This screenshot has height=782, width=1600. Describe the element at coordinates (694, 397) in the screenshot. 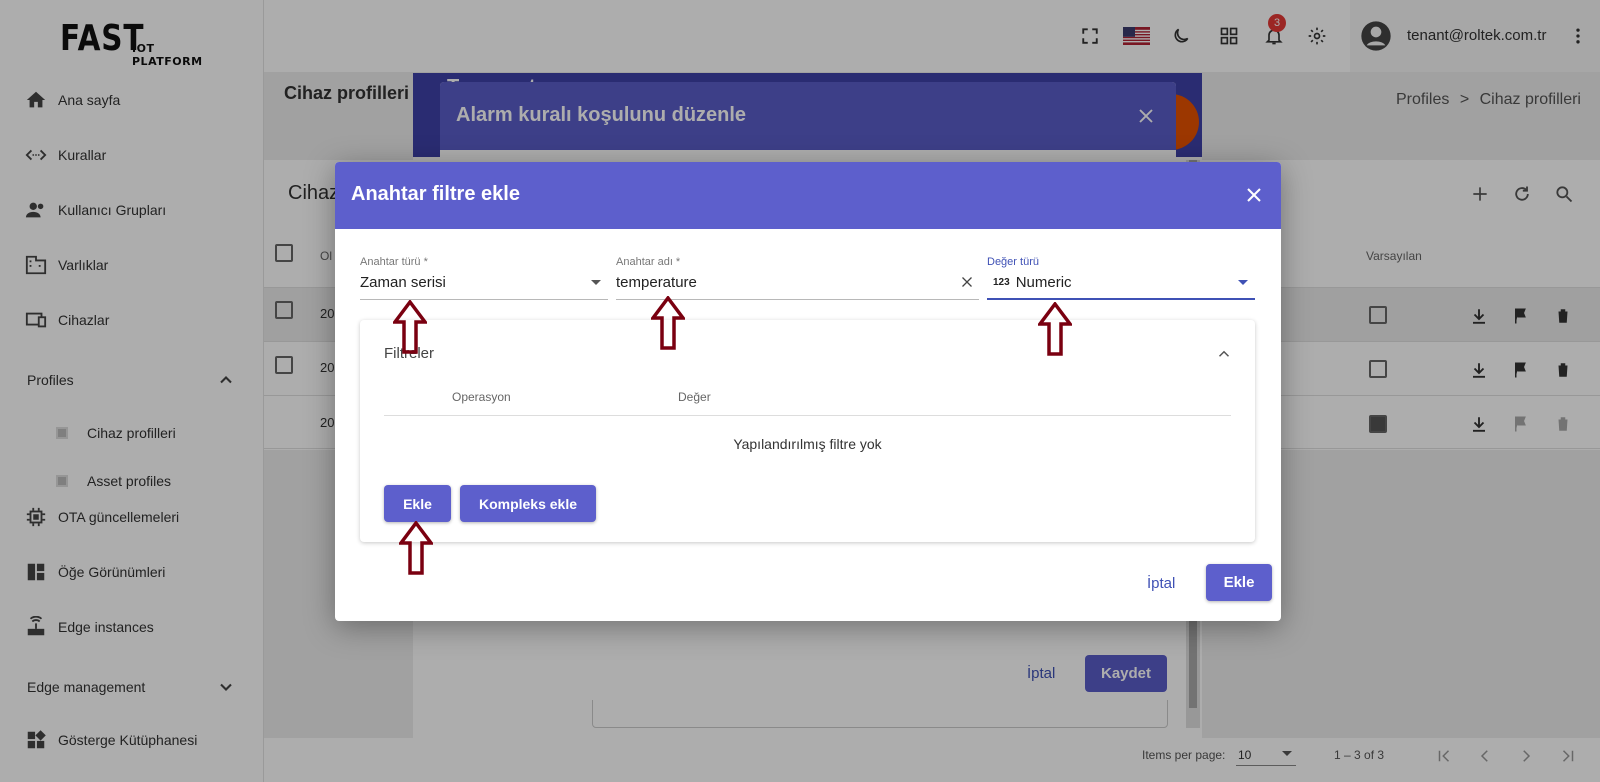

I see `column-header-value: Değer` at that location.